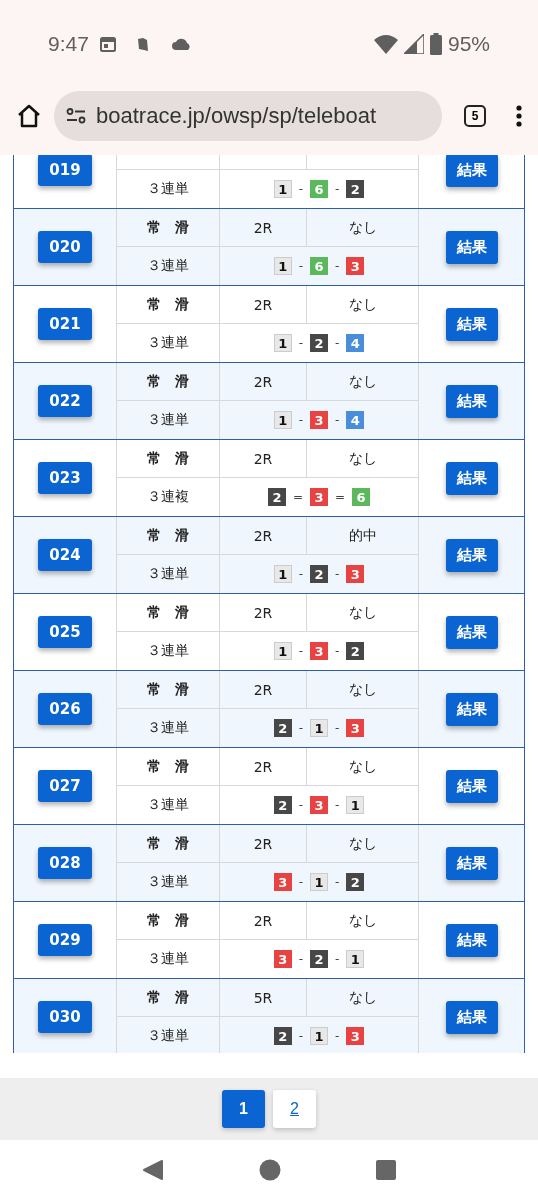  I want to click on ticket-number-button: 022, so click(65, 401).